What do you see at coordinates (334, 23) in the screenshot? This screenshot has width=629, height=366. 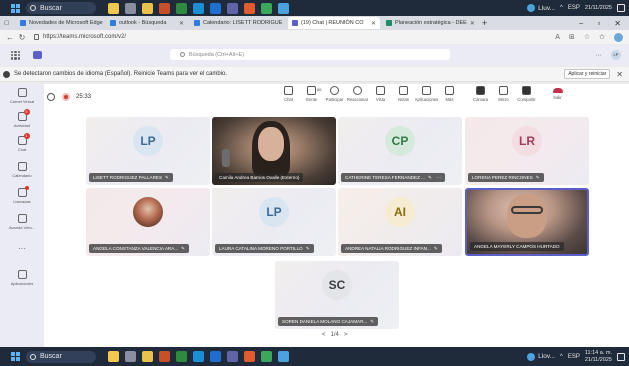 I see `browser-tab: (19) Chat | REUNIÓN CO ✕` at bounding box center [334, 23].